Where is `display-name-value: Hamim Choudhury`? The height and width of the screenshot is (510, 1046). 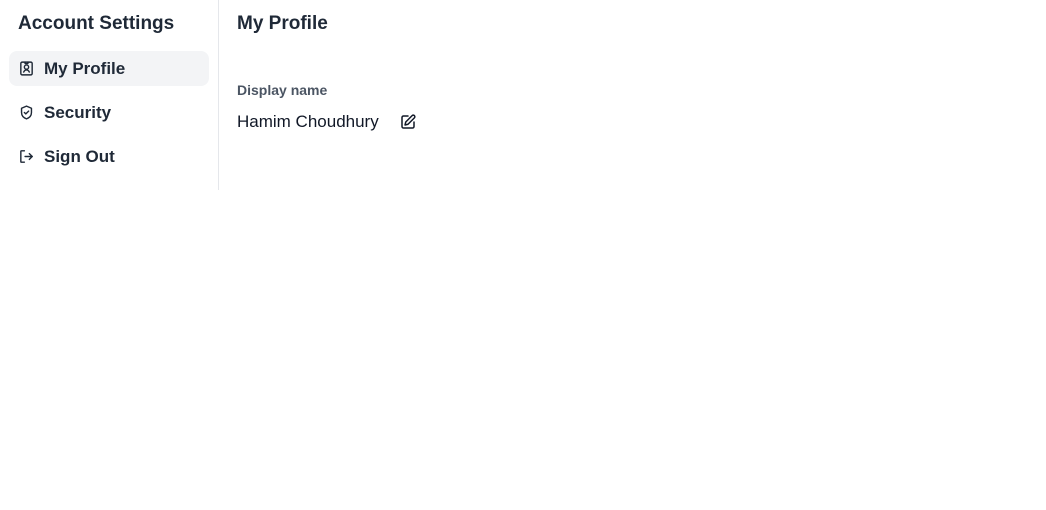
display-name-value: Hamim Choudhury is located at coordinates (308, 121).